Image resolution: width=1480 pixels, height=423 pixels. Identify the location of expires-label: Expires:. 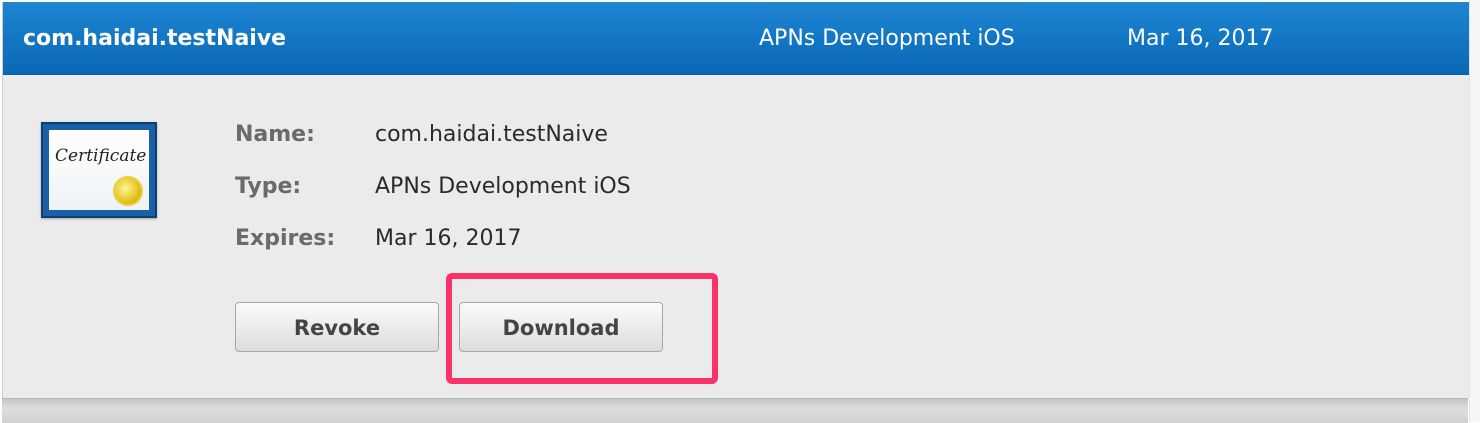
(285, 238).